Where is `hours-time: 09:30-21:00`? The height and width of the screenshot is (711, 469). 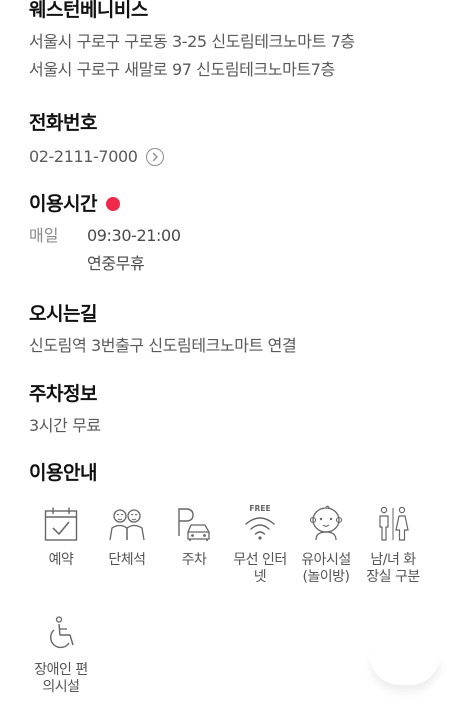 hours-time: 09:30-21:00 is located at coordinates (134, 235).